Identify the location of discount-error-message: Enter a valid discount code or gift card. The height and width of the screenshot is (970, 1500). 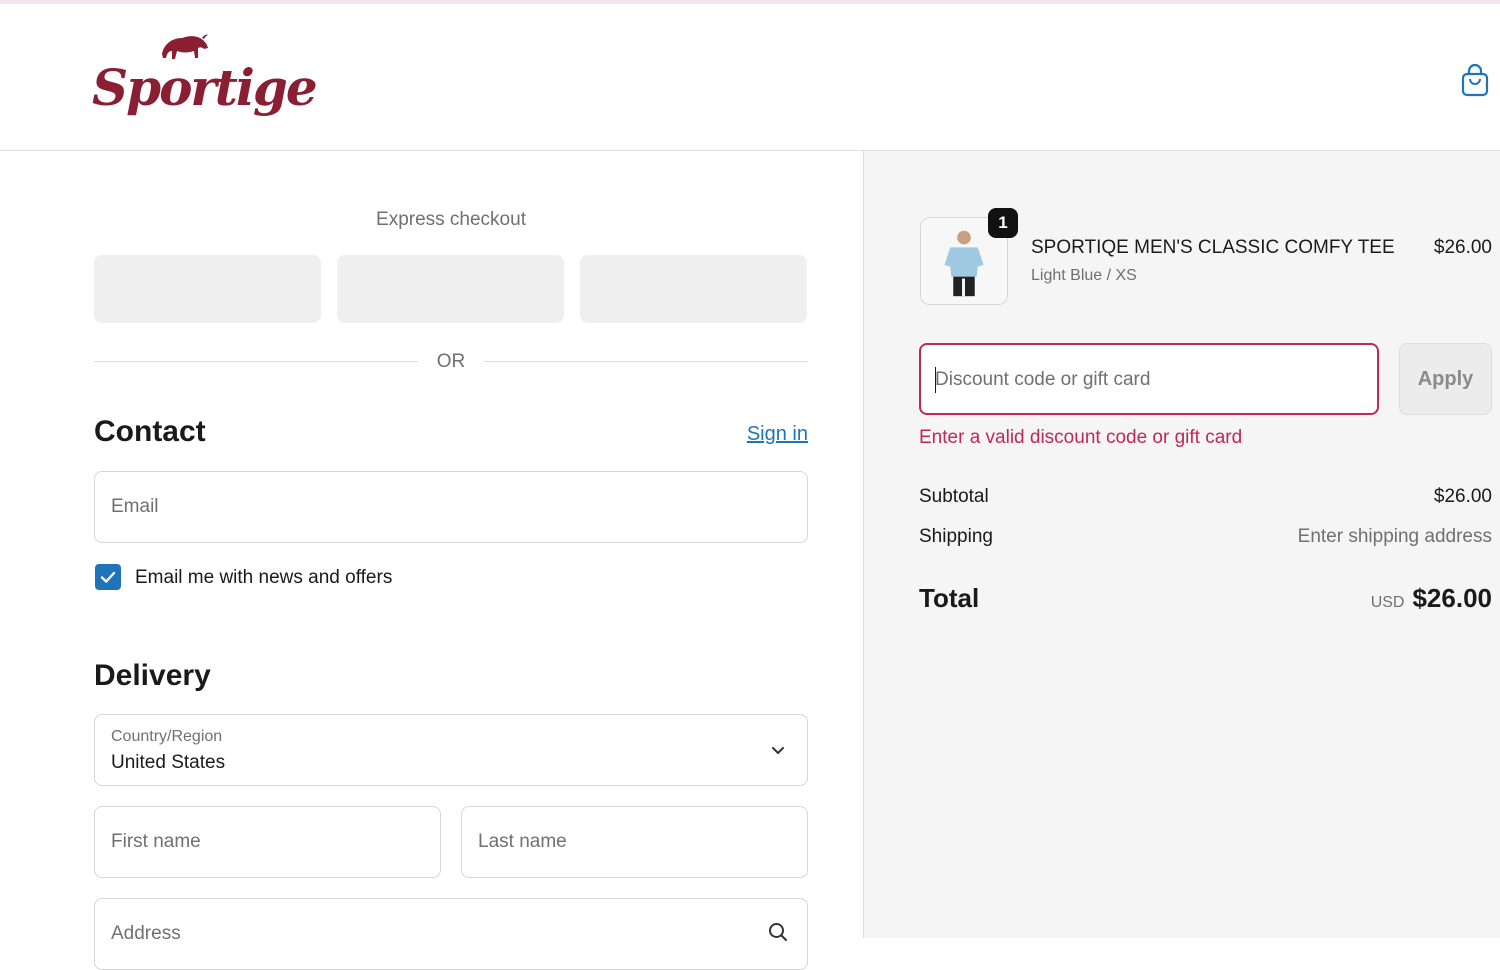
(1081, 437).